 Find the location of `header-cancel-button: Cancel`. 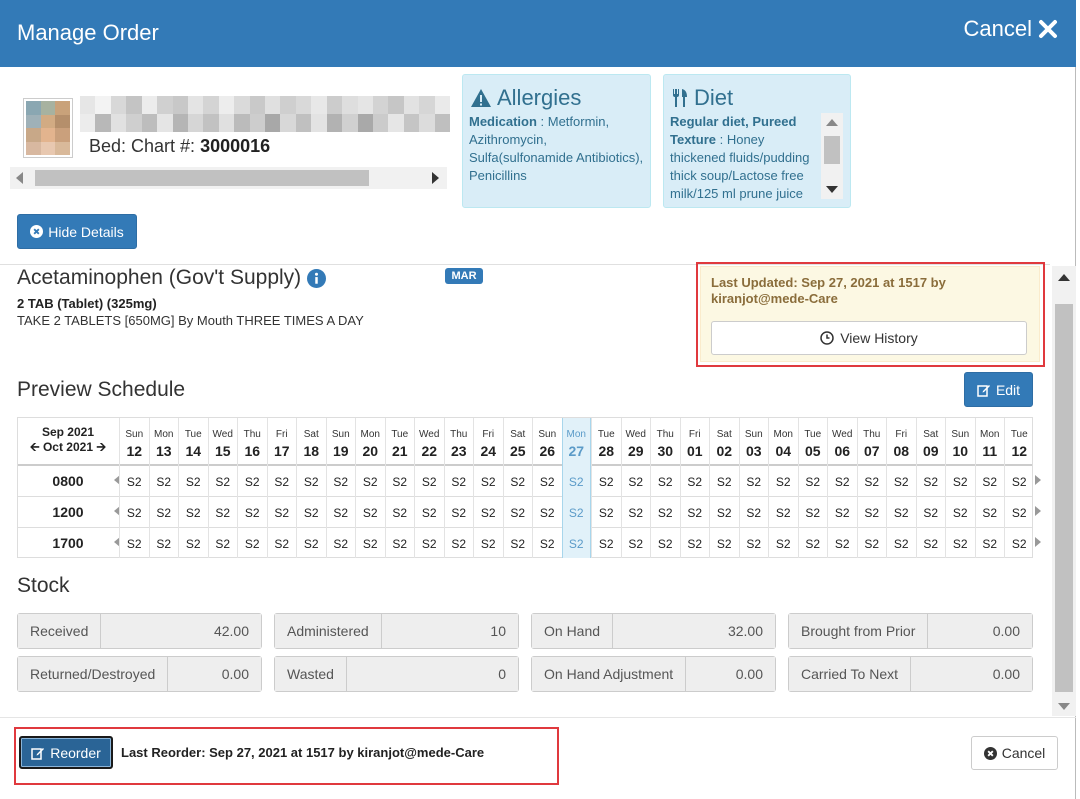

header-cancel-button: Cancel is located at coordinates (1011, 29).